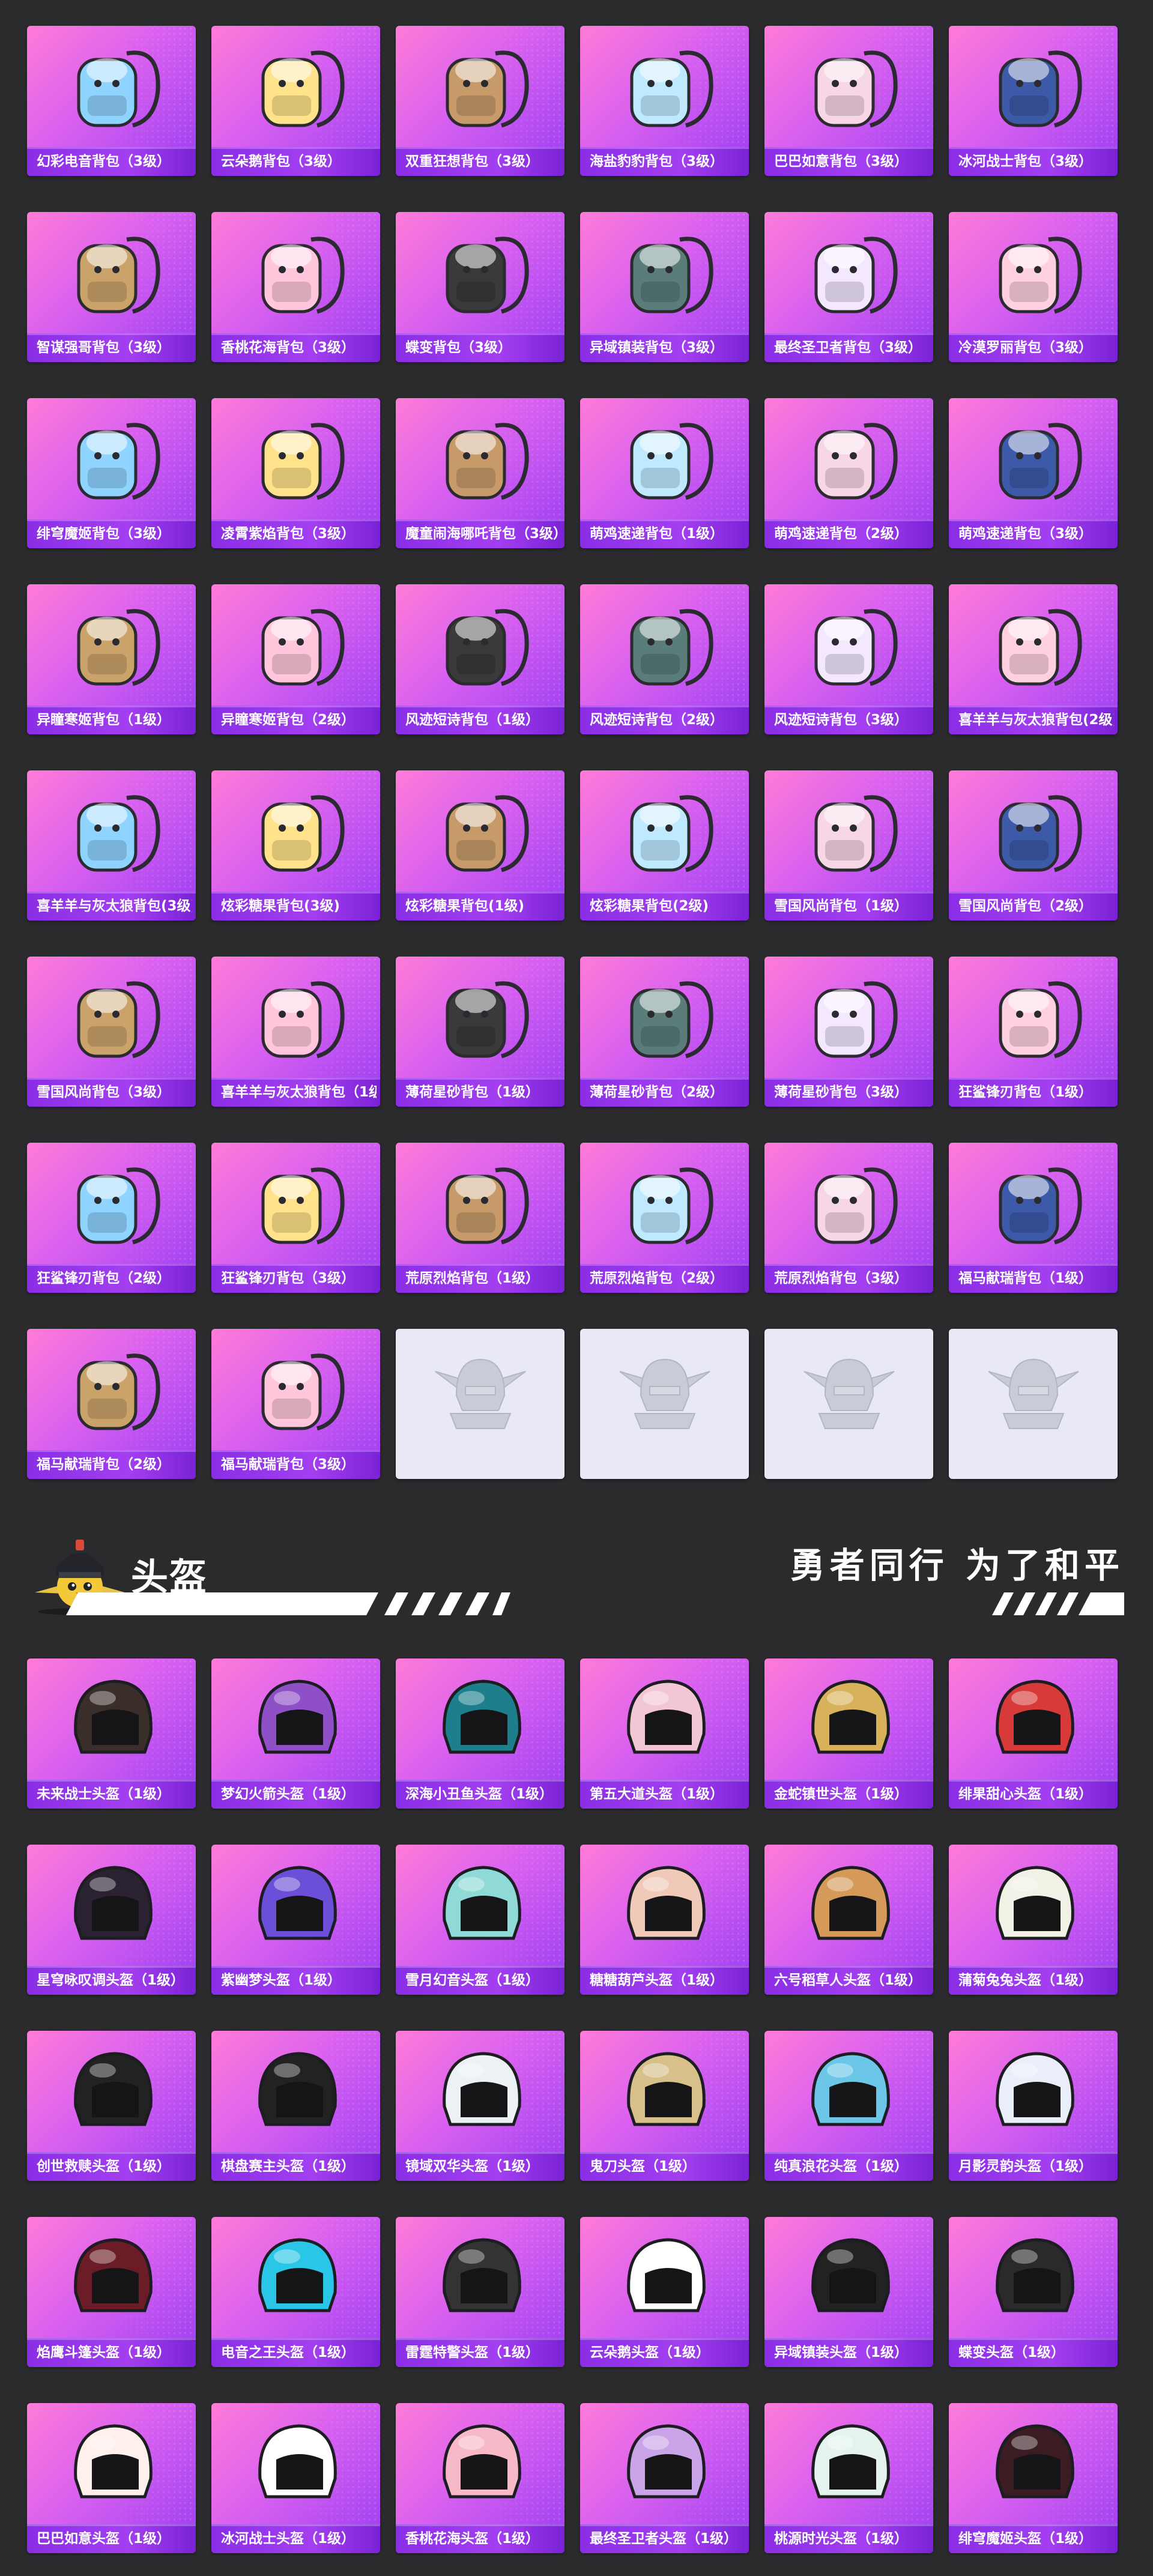 This screenshot has height=2576, width=1153. What do you see at coordinates (465, 906) in the screenshot?
I see `backpack-name: 炫彩糖果背包(1级)` at bounding box center [465, 906].